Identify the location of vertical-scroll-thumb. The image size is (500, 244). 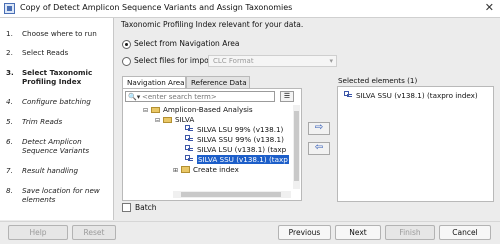
(296, 146).